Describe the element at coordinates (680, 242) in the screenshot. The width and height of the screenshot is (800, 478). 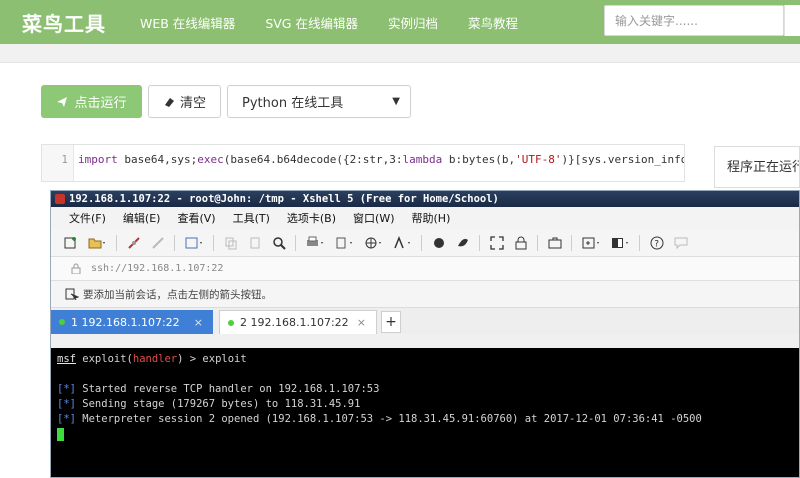
I see `chat-icon` at that location.